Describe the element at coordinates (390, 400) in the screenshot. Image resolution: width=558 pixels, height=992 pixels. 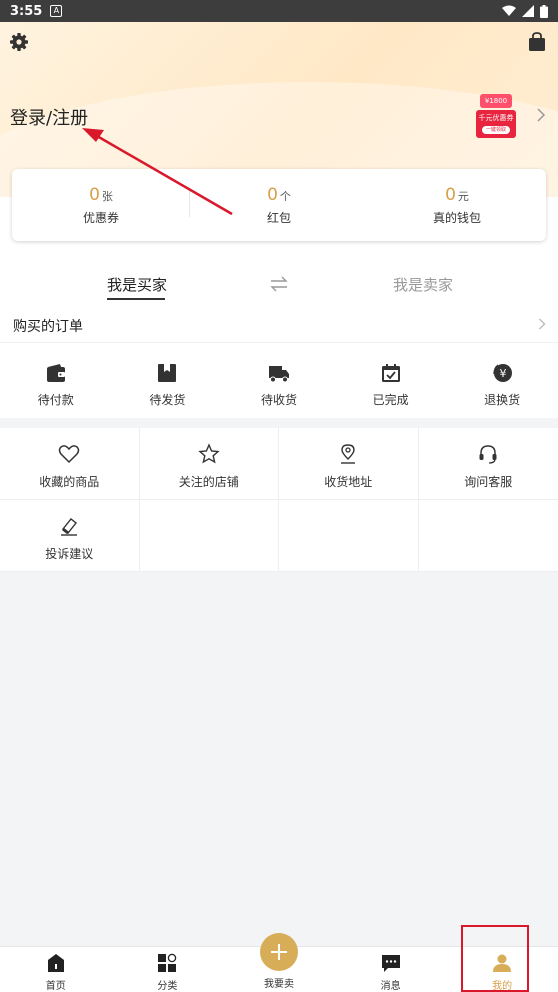
I see `order-item-label: 已完成` at that location.